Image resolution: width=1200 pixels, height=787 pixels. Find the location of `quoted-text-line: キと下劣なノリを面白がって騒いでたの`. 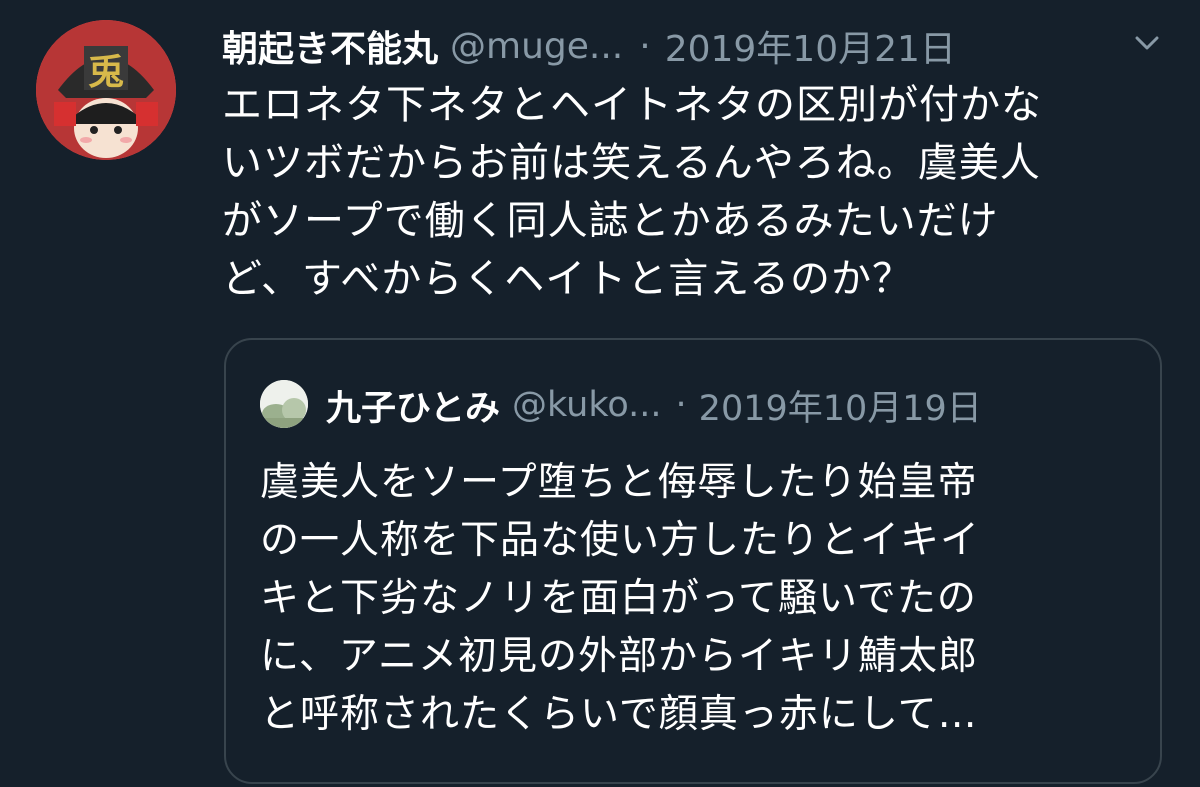

quoted-text-line: キと下劣なノリを面白がって騒いでたの is located at coordinates (618, 598).